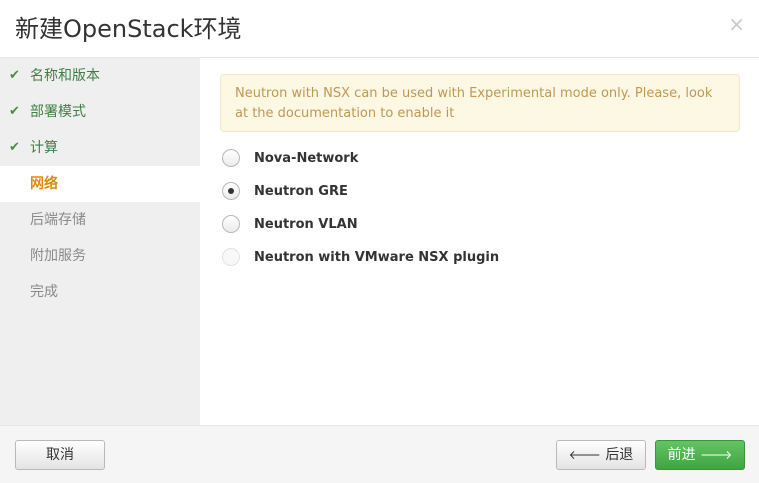 The height and width of the screenshot is (483, 759). What do you see at coordinates (681, 455) in the screenshot?
I see `next-button-label: 前进` at bounding box center [681, 455].